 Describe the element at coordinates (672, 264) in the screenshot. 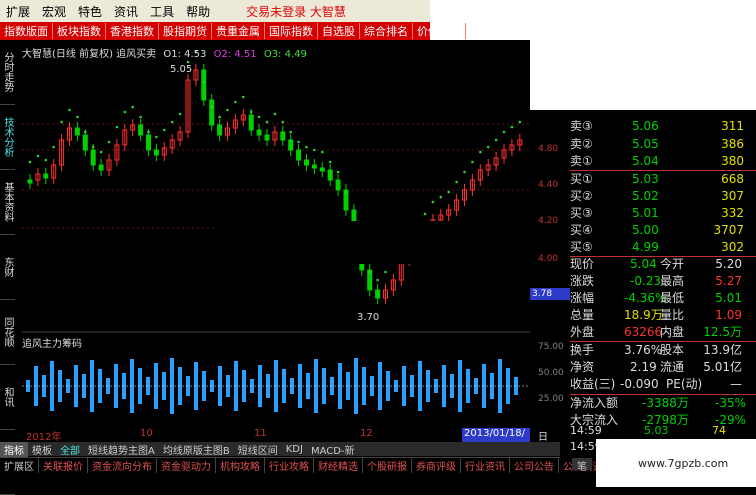

I see `stat-label: 今开` at that location.